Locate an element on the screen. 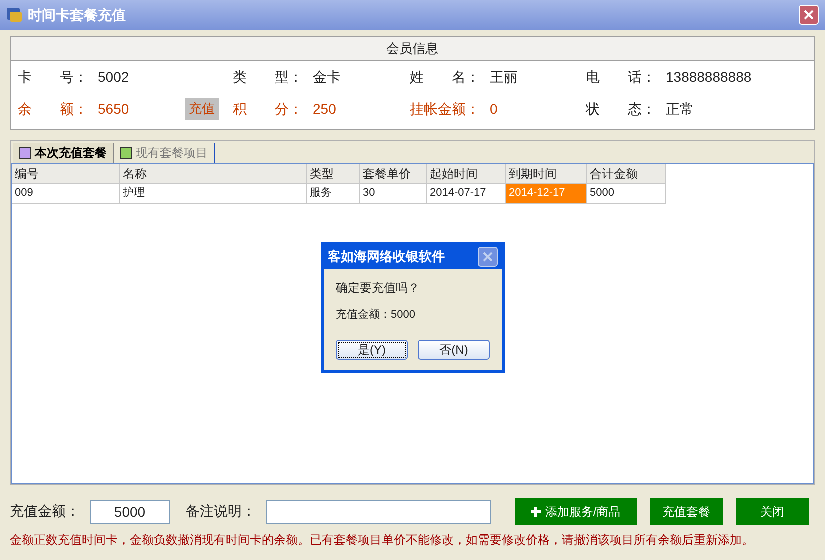 The height and width of the screenshot is (560, 825). dialog-detail: 充值金额：5000 is located at coordinates (376, 315).